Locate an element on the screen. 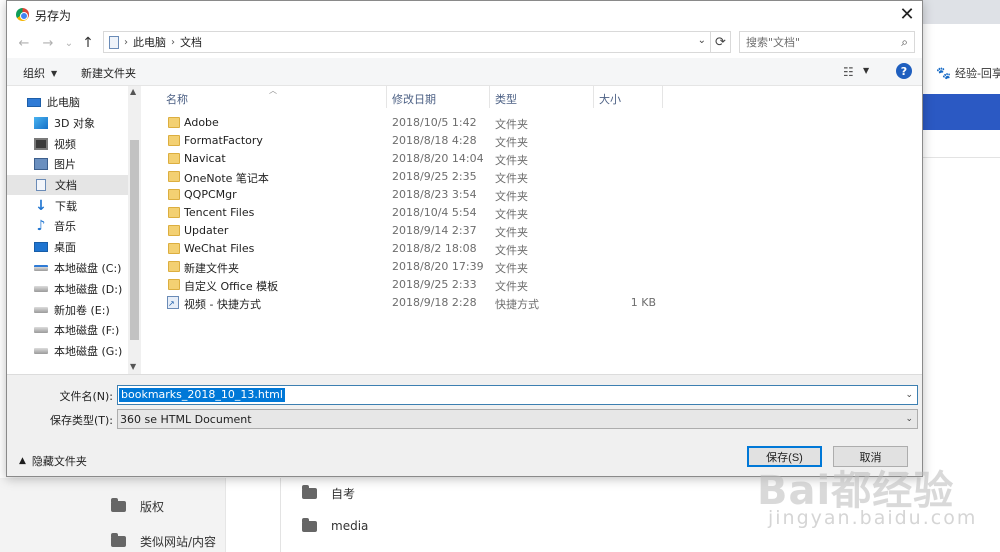 The height and width of the screenshot is (552, 1000). page-sidebar-item: 版权 is located at coordinates (137, 506).